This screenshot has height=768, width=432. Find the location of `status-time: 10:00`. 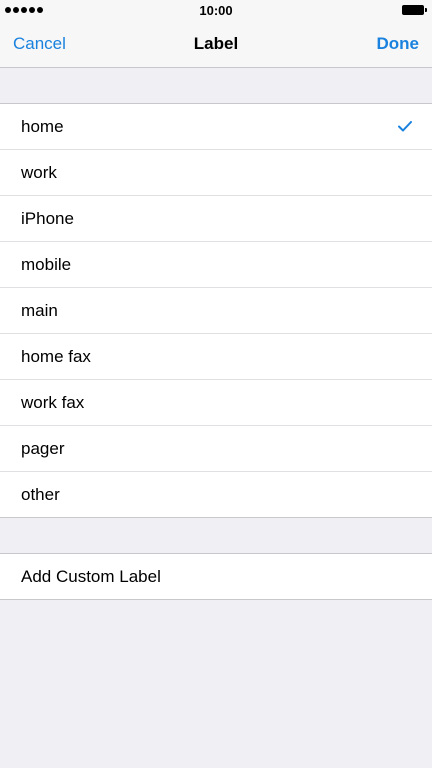

status-time: 10:00 is located at coordinates (216, 10).